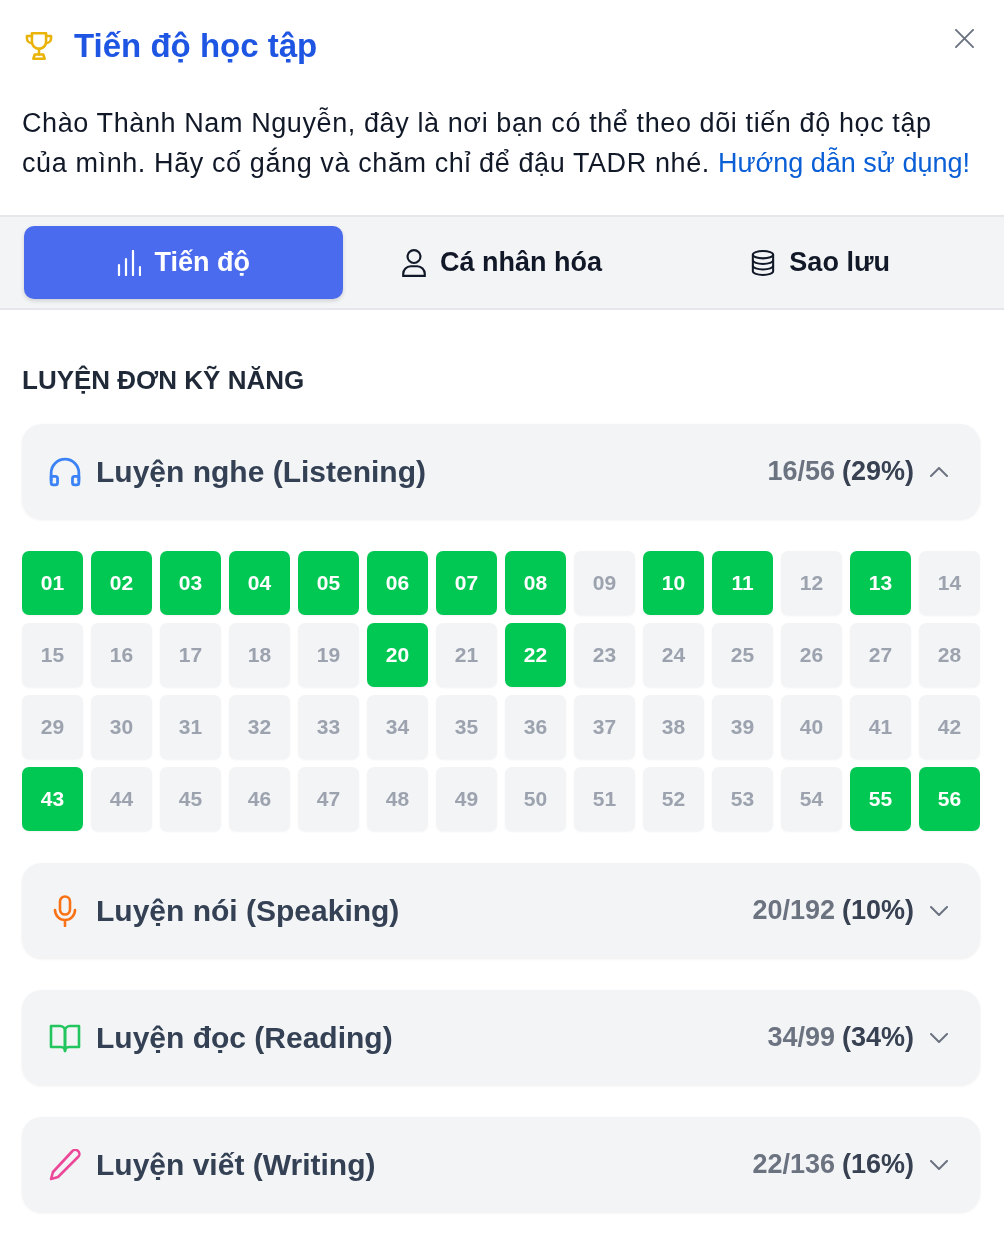 The width and height of the screenshot is (1004, 1238). I want to click on close-button, so click(964, 38).